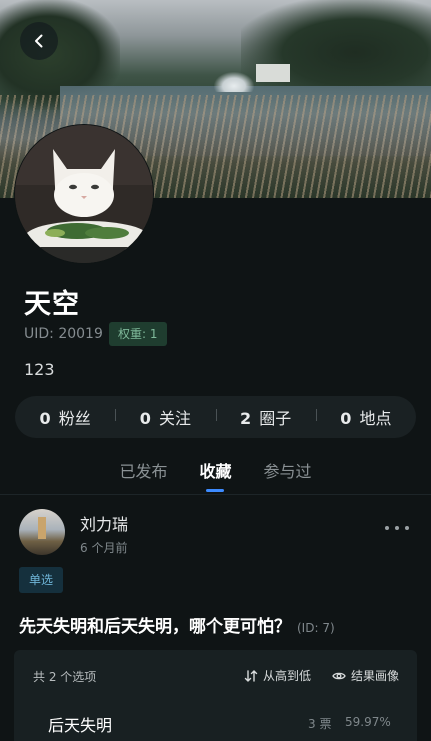 This screenshot has width=431, height=741. I want to click on post-id: (ID: 7), so click(316, 628).